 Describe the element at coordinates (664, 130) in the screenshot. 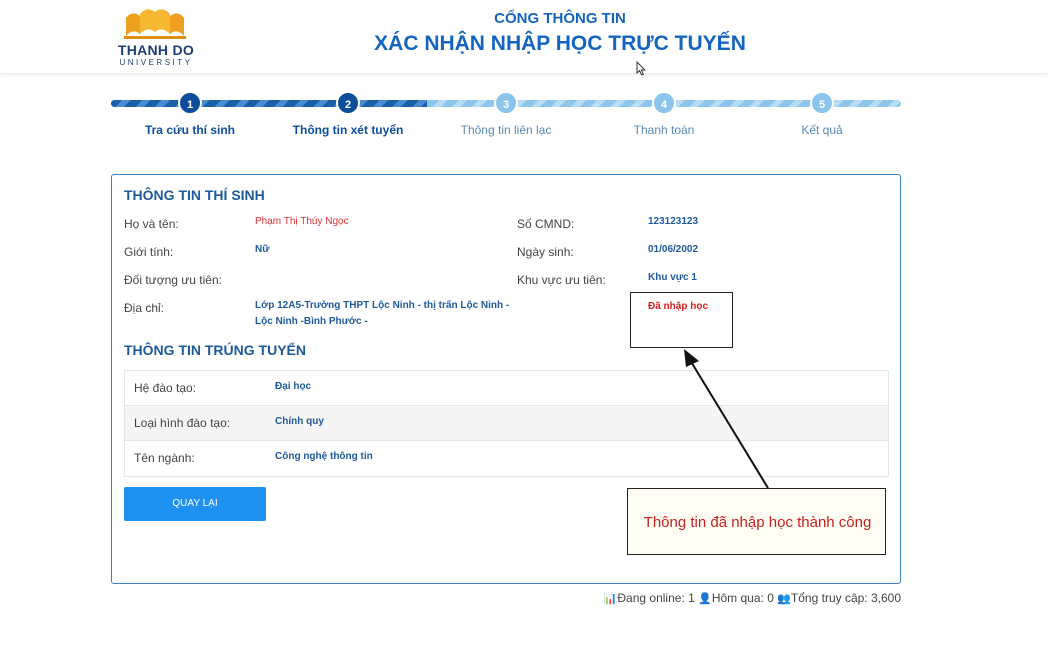

I see `step-4-label: Thanh toán` at that location.